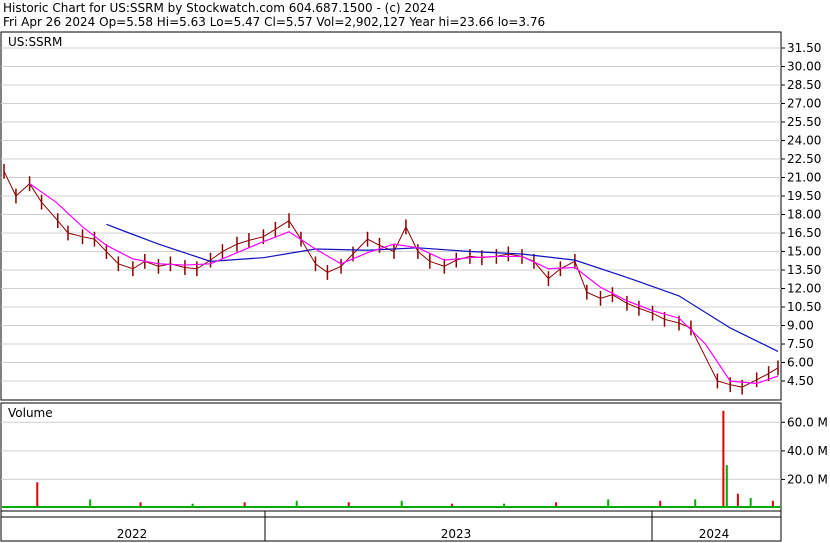  Describe the element at coordinates (804, 196) in the screenshot. I see `price-tick-label: 19.50` at that location.